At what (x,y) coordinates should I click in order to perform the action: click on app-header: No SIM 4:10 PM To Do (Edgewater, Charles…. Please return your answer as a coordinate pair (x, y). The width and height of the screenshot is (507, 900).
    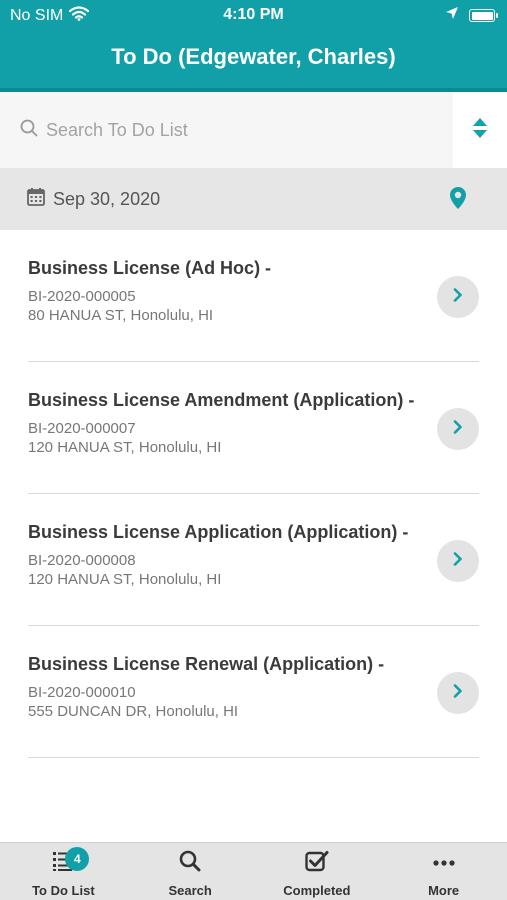
    Looking at the image, I should click on (253, 46).